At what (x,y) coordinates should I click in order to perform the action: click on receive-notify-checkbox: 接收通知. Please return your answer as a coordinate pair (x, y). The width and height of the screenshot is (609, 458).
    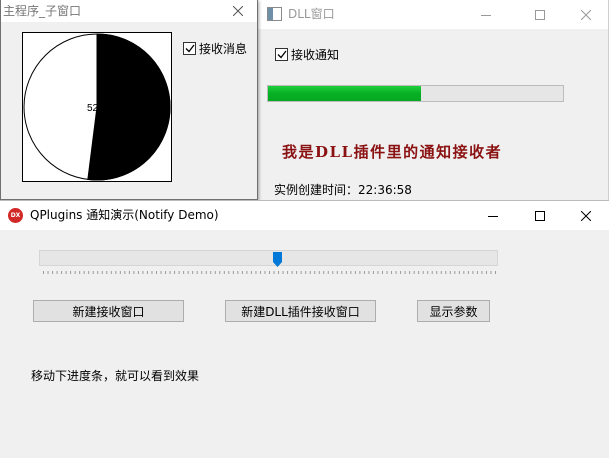
    Looking at the image, I should click on (307, 54).